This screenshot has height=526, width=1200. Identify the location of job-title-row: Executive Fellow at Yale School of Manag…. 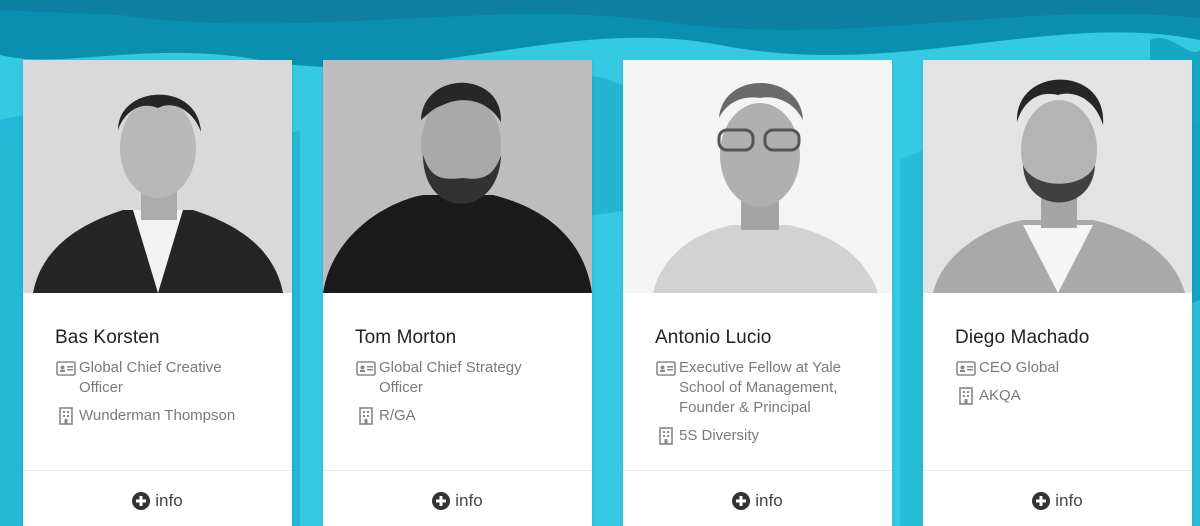
(773, 388).